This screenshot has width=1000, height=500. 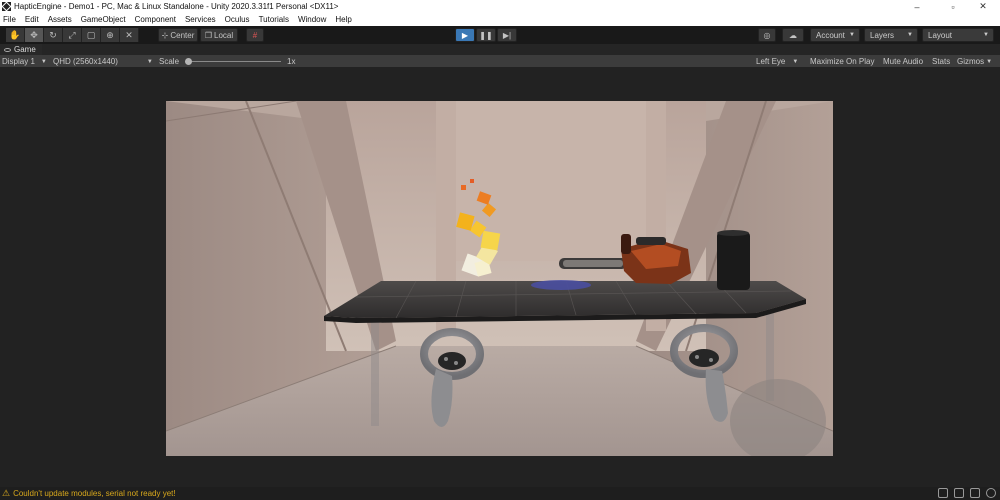 I want to click on layers-dropdown: Layers ▼, so click(x=891, y=35).